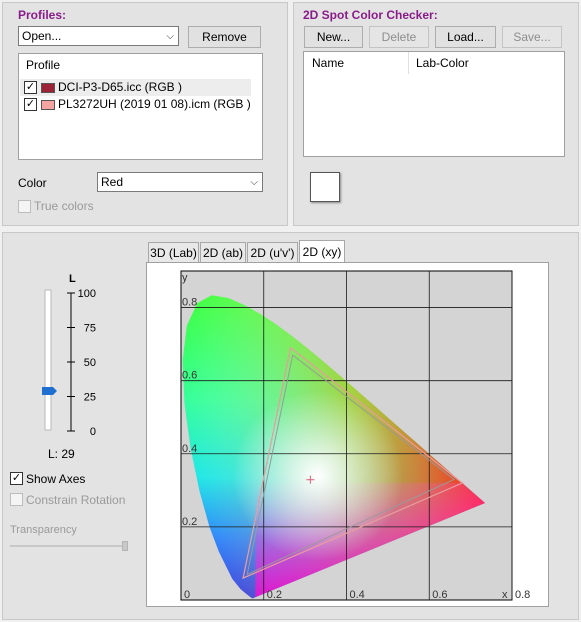 The image size is (581, 622). What do you see at coordinates (64, 206) in the screenshot?
I see `true-colors-label: True colors` at bounding box center [64, 206].